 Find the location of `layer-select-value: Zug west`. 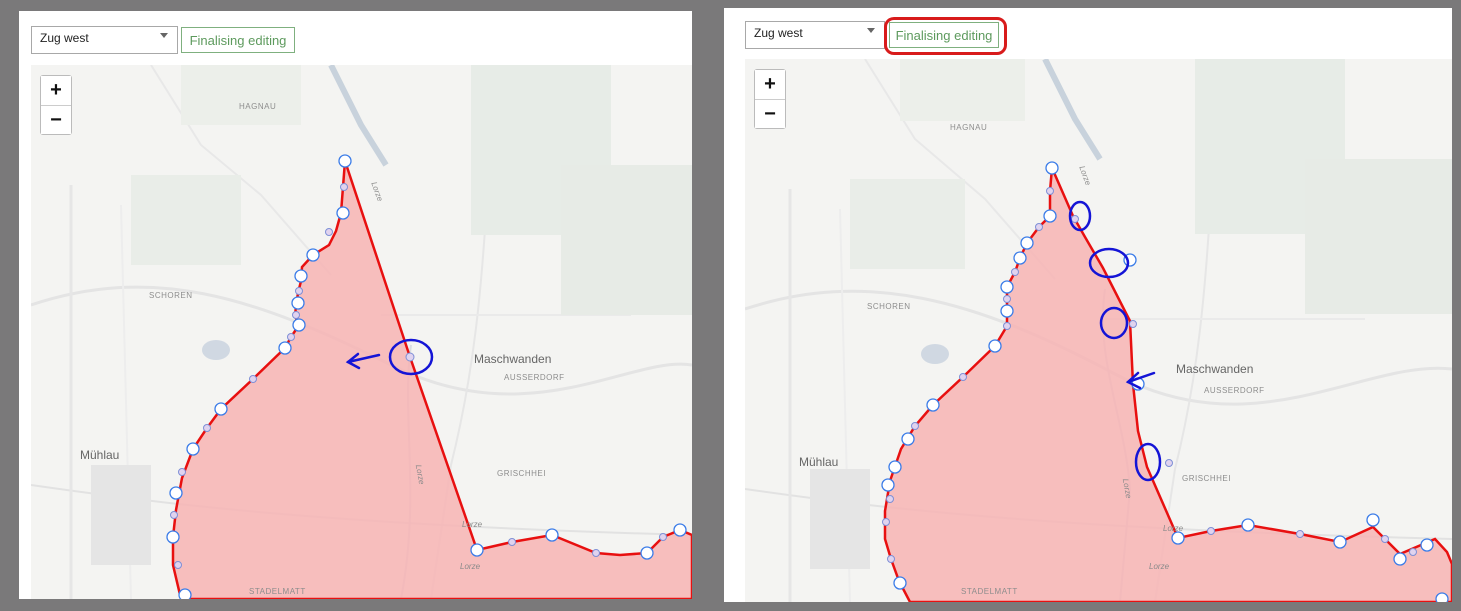

layer-select-value: Zug west is located at coordinates (64, 38).